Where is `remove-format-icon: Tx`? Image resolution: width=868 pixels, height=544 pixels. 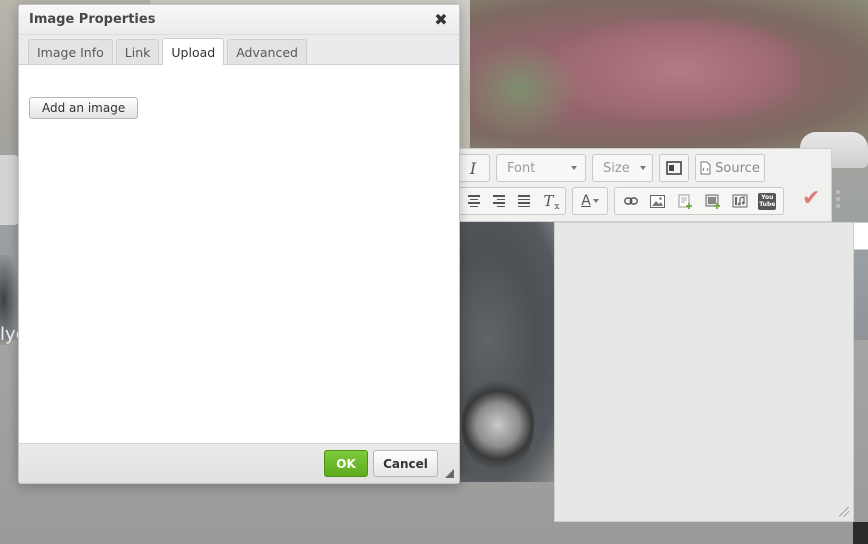
remove-format-icon: Tx is located at coordinates (551, 202).